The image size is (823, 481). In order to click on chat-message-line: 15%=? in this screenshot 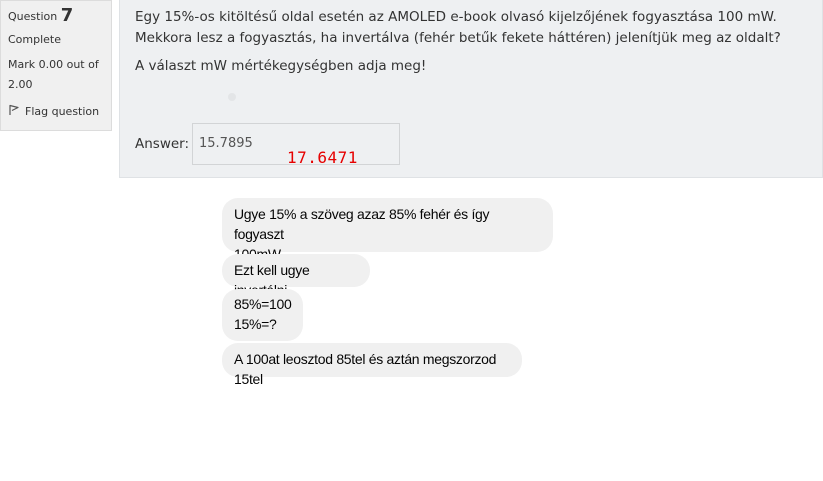, I will do `click(255, 324)`.